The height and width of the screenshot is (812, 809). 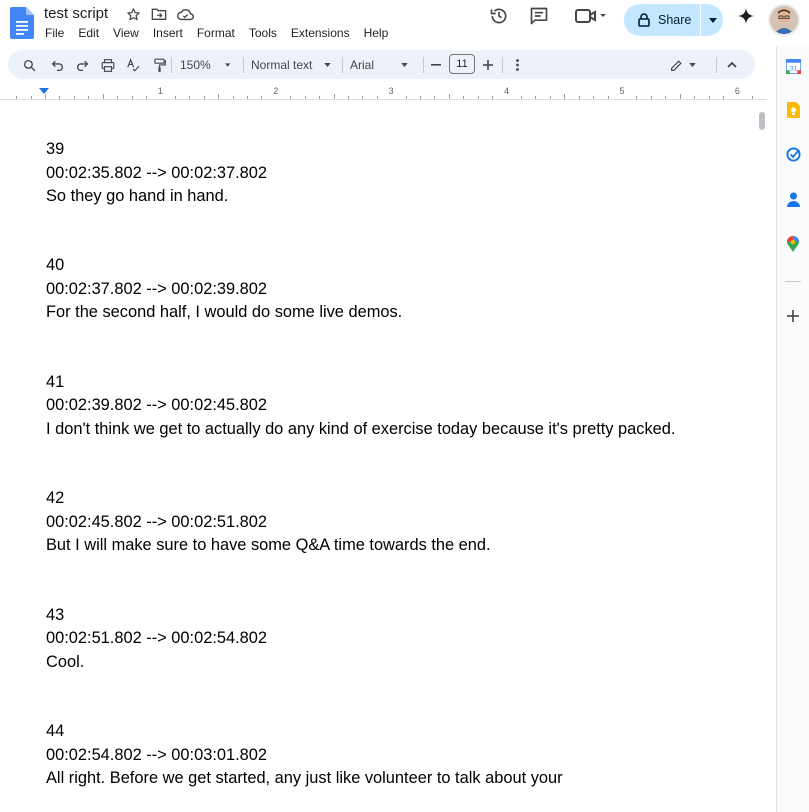 I want to click on hide-menus-icon, so click(x=732, y=65).